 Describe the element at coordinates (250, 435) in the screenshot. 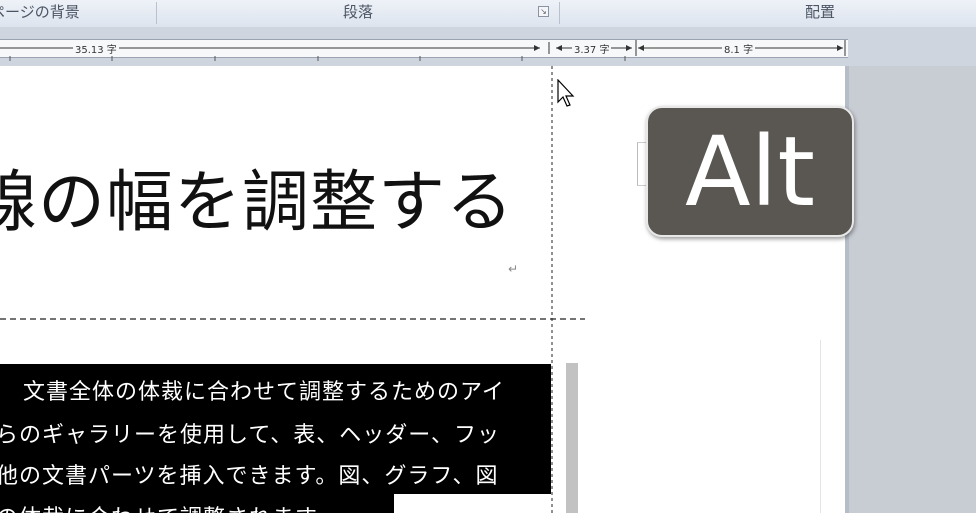

I see `paragraph-line: らのギャラリーを使用して、表、ヘッダー、フッ` at that location.